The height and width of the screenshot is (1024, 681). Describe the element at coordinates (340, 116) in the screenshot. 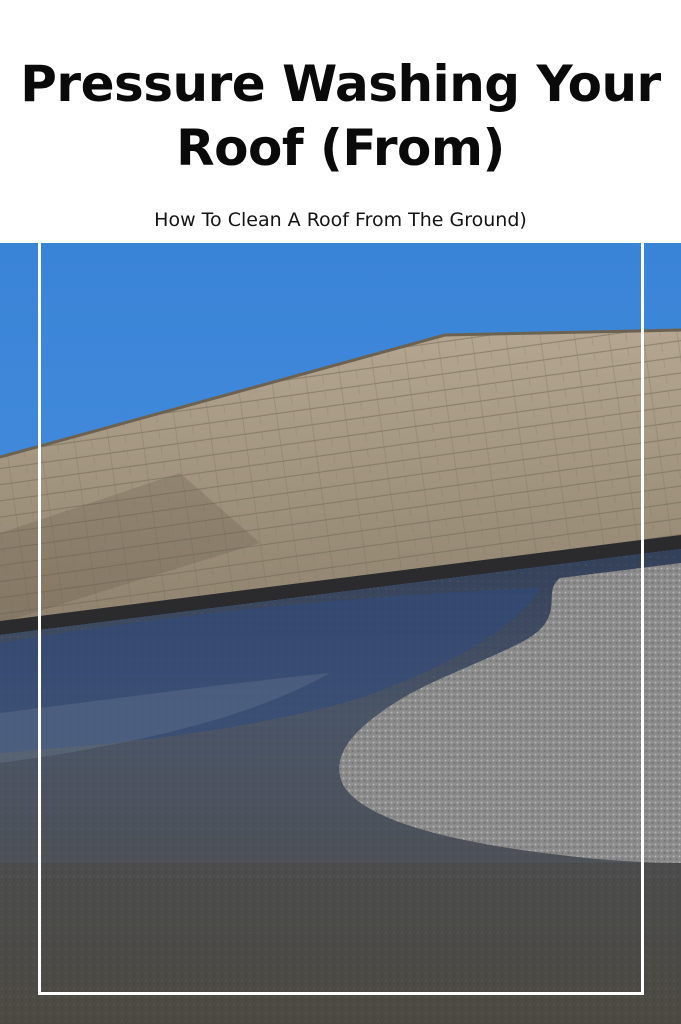

I see `page-title: Pressure Washing Your Roof (From)` at that location.